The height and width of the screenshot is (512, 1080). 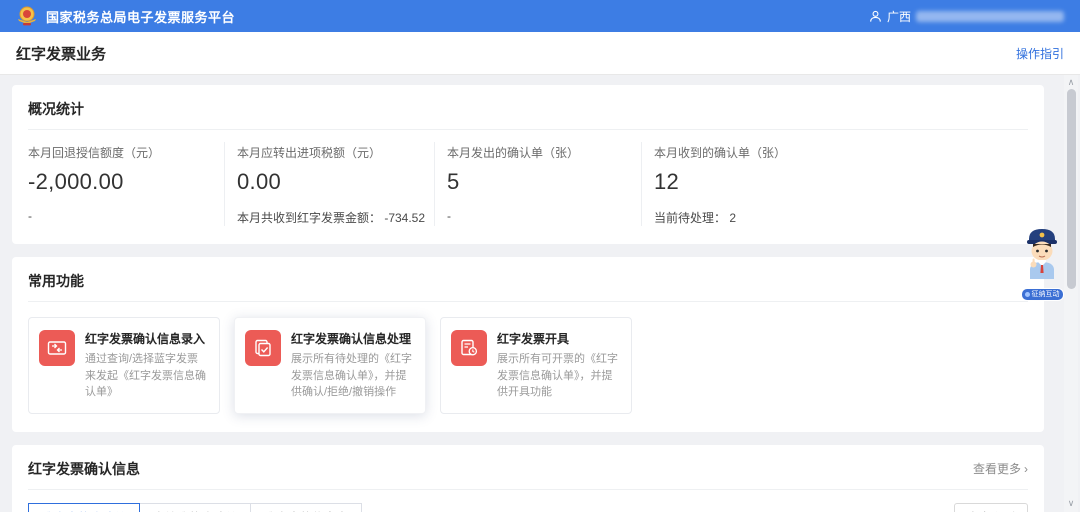 What do you see at coordinates (540, 53) in the screenshot?
I see `page-title-bar: 红字发票业务 操作指引` at bounding box center [540, 53].